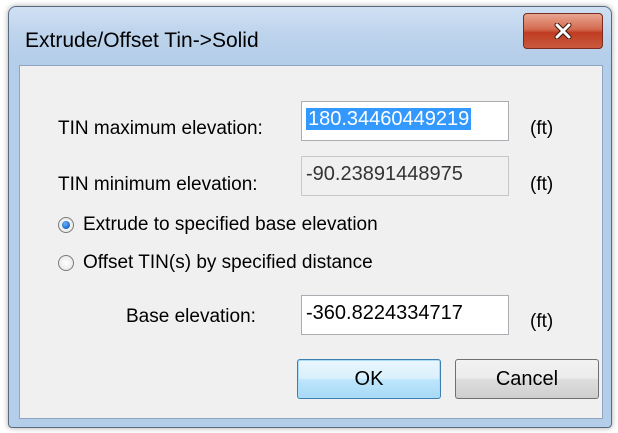  Describe the element at coordinates (527, 379) in the screenshot. I see `cancel-button: Cancel` at that location.